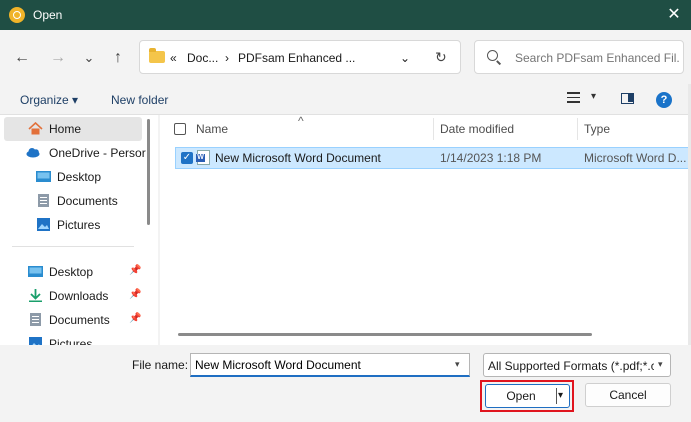 The width and height of the screenshot is (691, 422). I want to click on search-box, so click(579, 57).